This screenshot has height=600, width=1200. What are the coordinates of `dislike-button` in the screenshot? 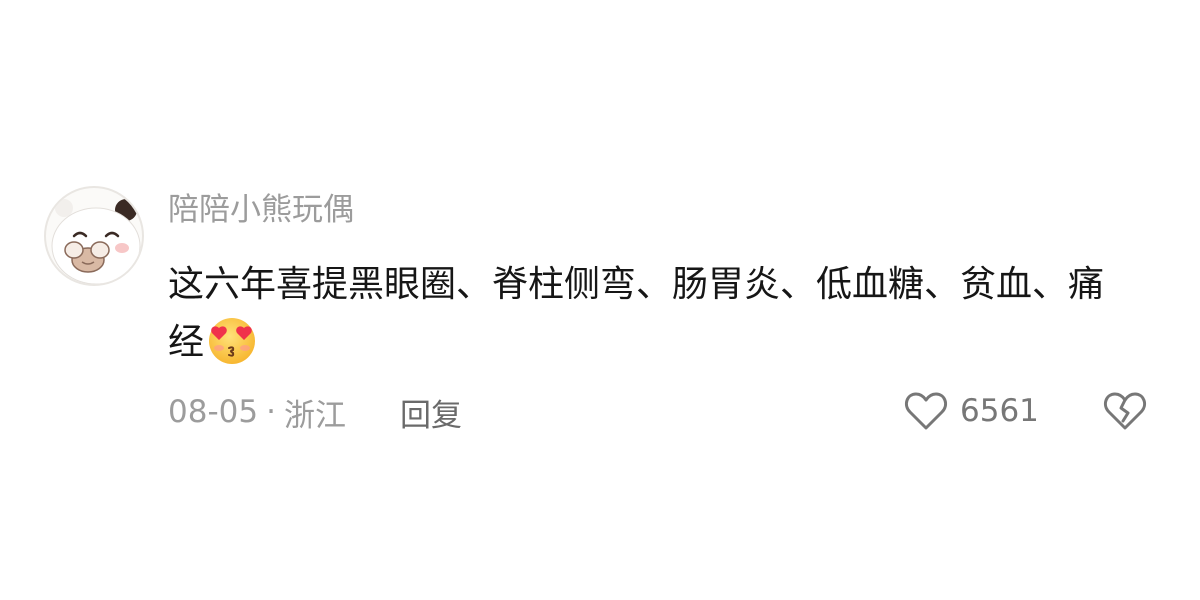 It's located at (1125, 411).